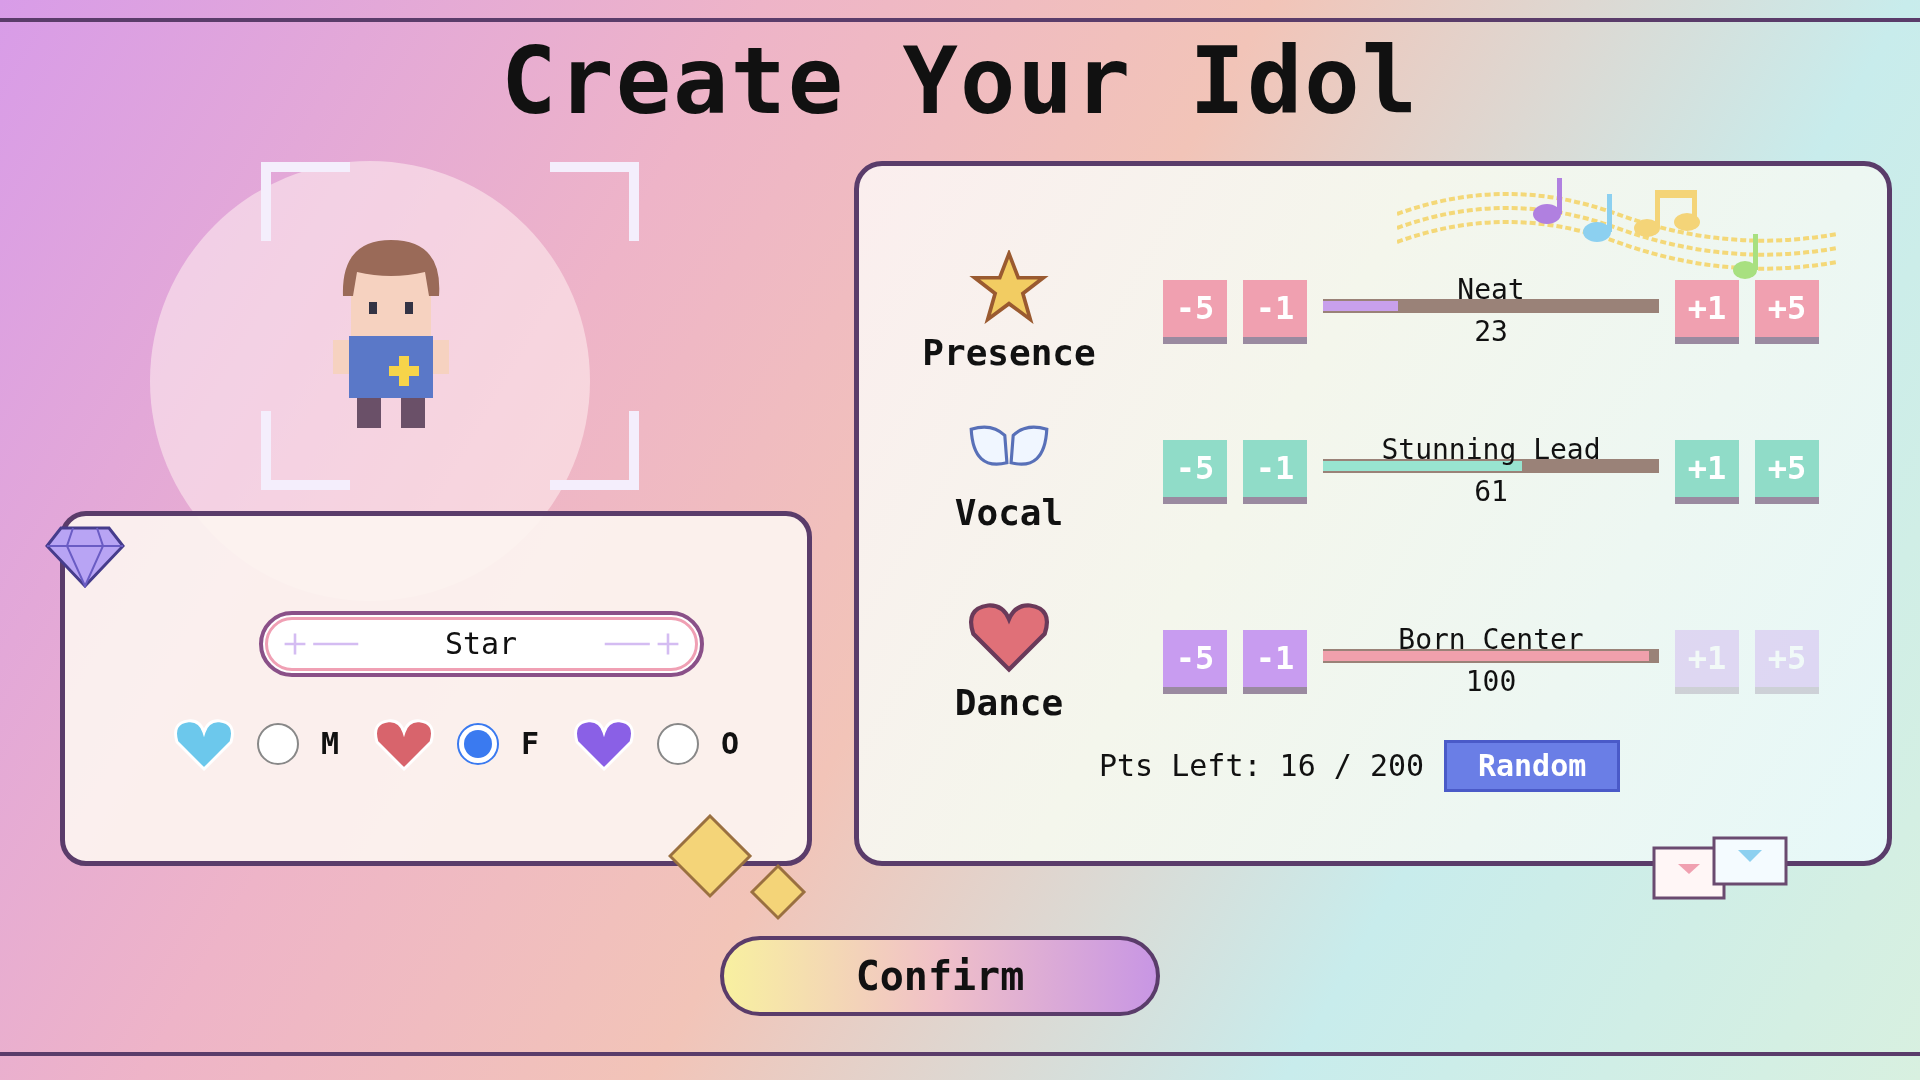 This screenshot has width=1920, height=1080. What do you see at coordinates (730, 744) in the screenshot?
I see `gender-label: O` at bounding box center [730, 744].